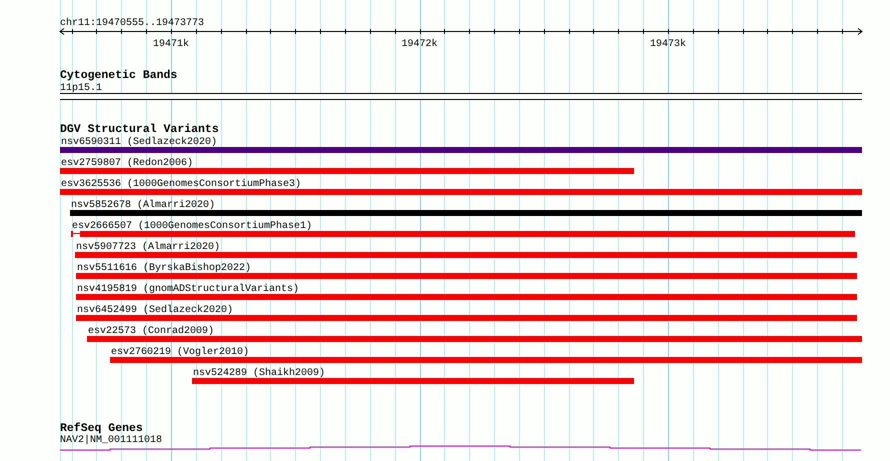 Image resolution: width=890 pixels, height=461 pixels. What do you see at coordinates (127, 163) in the screenshot?
I see `variant-label: esv2759807 (Redon2006)` at bounding box center [127, 163].